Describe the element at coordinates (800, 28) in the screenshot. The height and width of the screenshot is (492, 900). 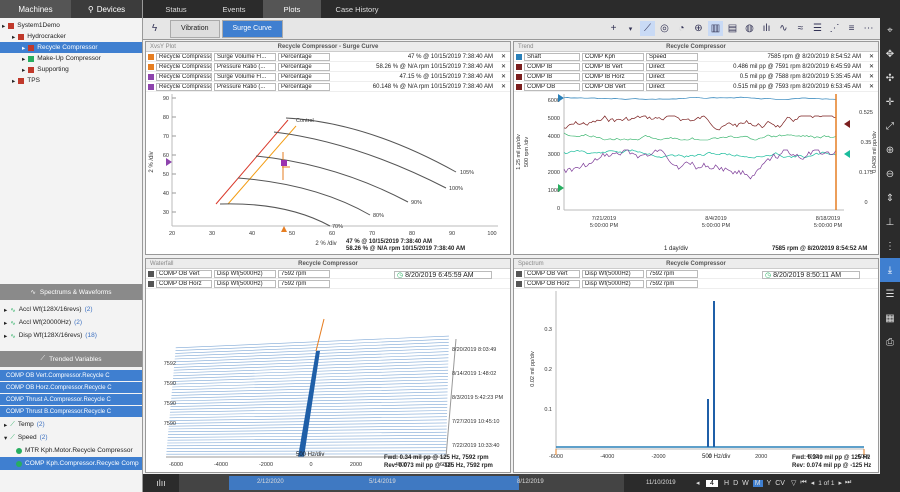
I see `timebase-plot-icon: ≈` at that location.